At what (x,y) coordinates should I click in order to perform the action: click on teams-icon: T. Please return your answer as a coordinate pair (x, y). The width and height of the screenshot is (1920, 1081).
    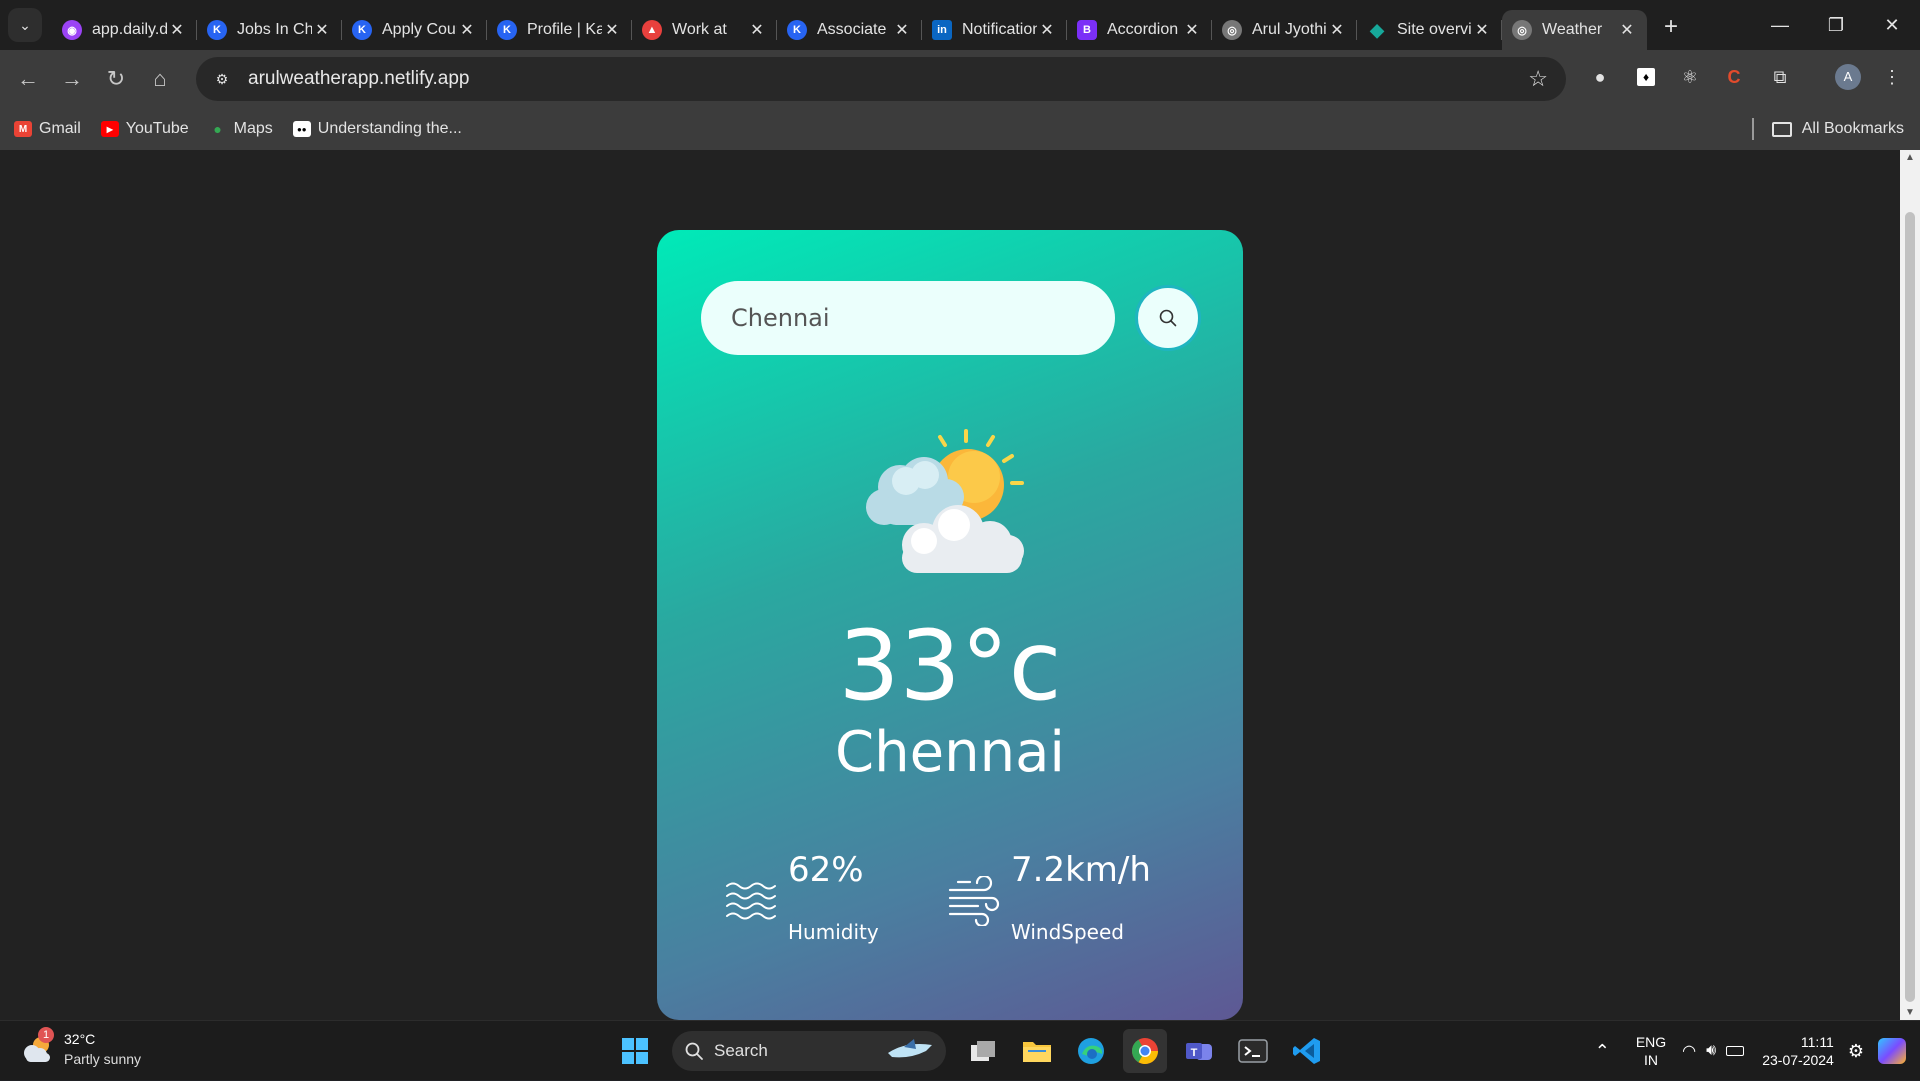
    Looking at the image, I should click on (1199, 1051).